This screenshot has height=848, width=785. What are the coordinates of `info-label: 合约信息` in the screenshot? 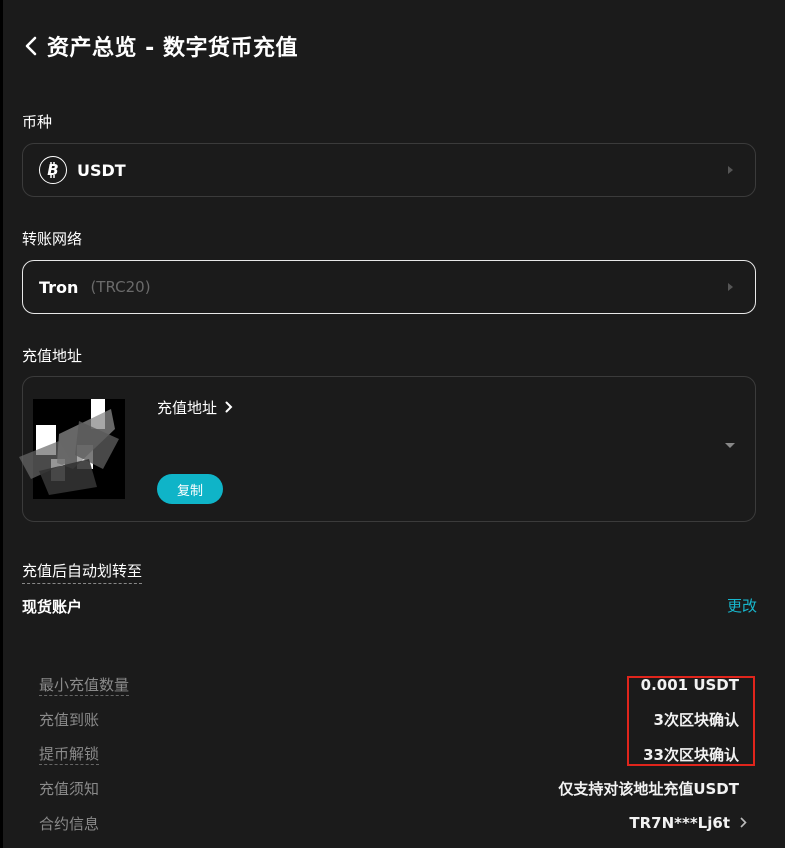 It's located at (69, 823).